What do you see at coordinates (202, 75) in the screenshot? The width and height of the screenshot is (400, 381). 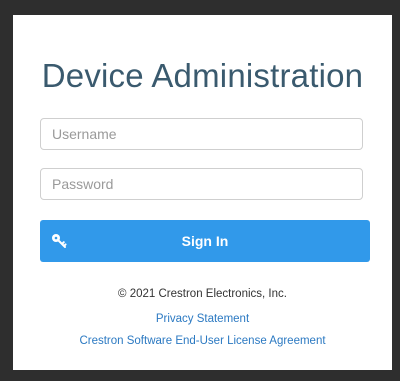 I see `page-title: Device Administration` at bounding box center [202, 75].